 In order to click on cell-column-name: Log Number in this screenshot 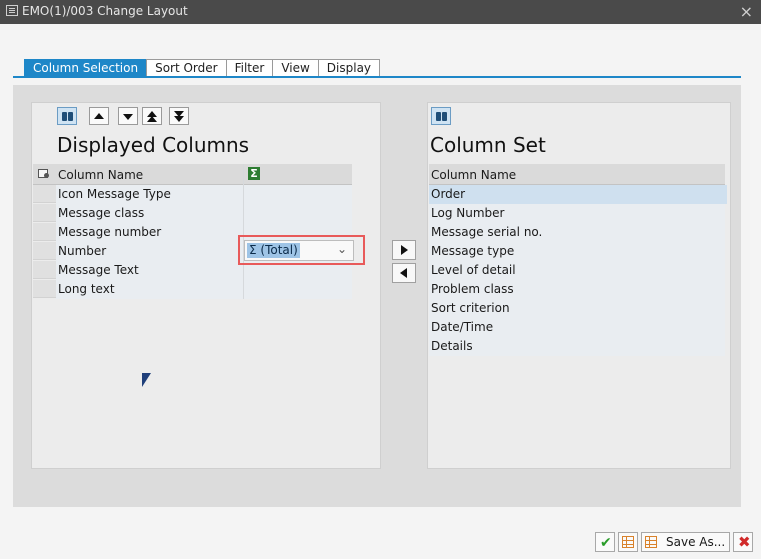, I will do `click(468, 213)`.